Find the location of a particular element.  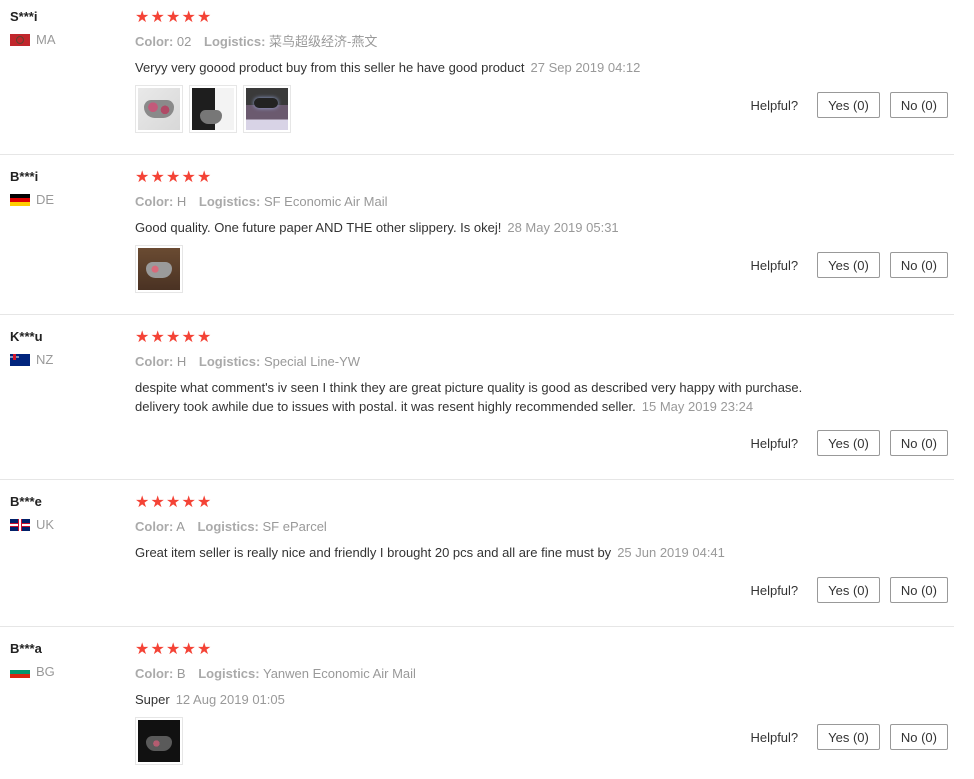

review-date: 28 May 2019 05:31 is located at coordinates (563, 227).